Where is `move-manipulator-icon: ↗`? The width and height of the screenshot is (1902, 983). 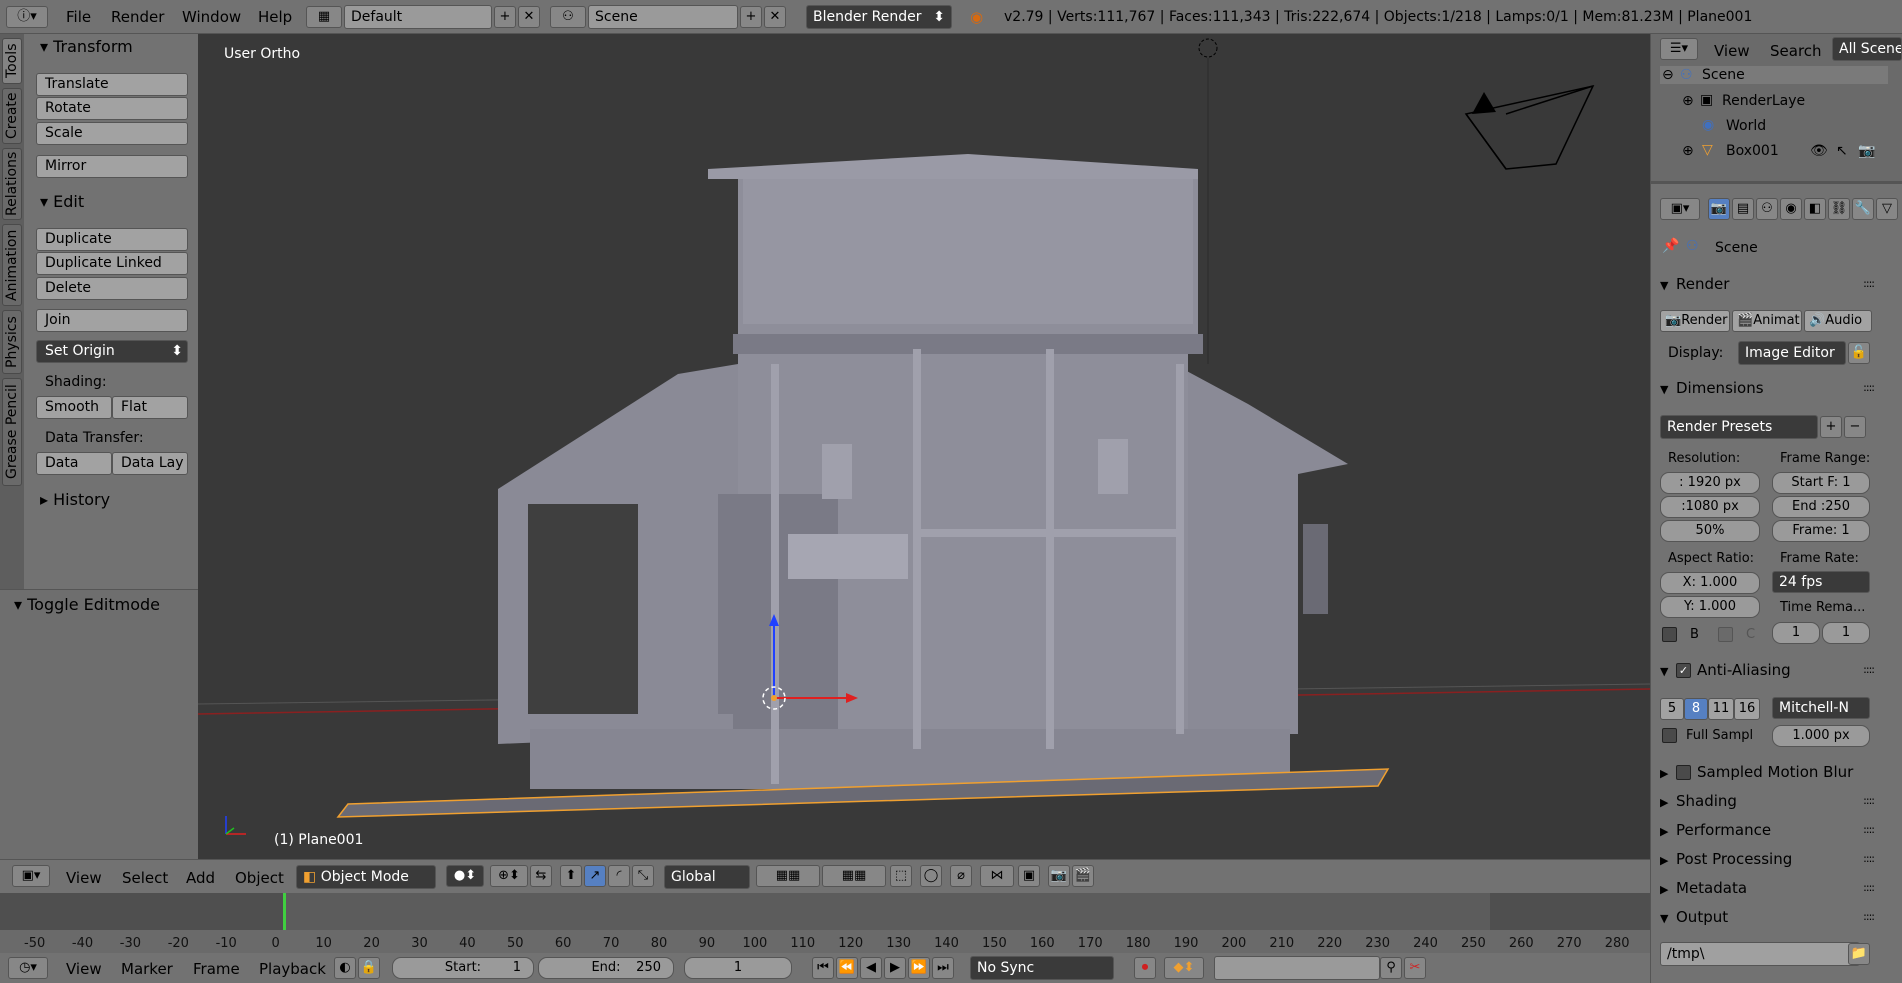
move-manipulator-icon: ↗ is located at coordinates (595, 876).